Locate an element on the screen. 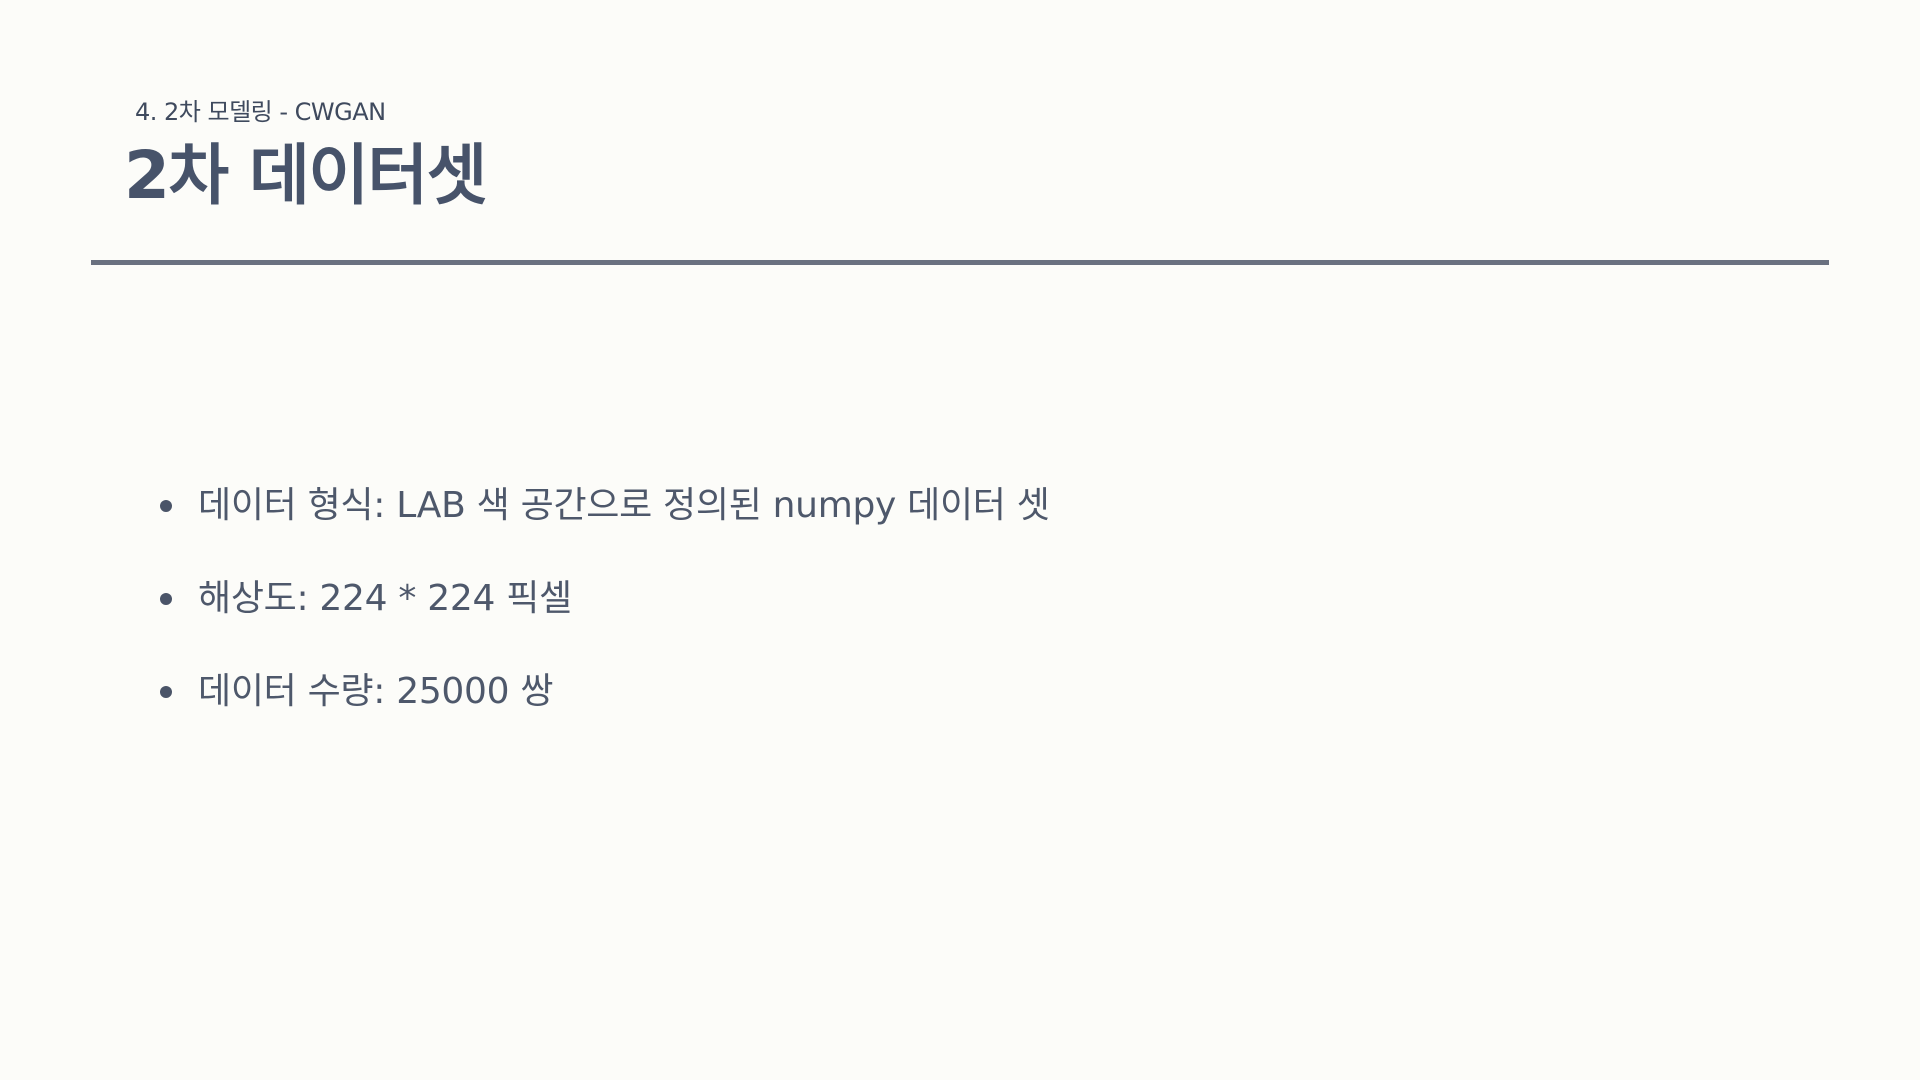 This screenshot has width=1920, height=1080. title-divider is located at coordinates (960, 262).